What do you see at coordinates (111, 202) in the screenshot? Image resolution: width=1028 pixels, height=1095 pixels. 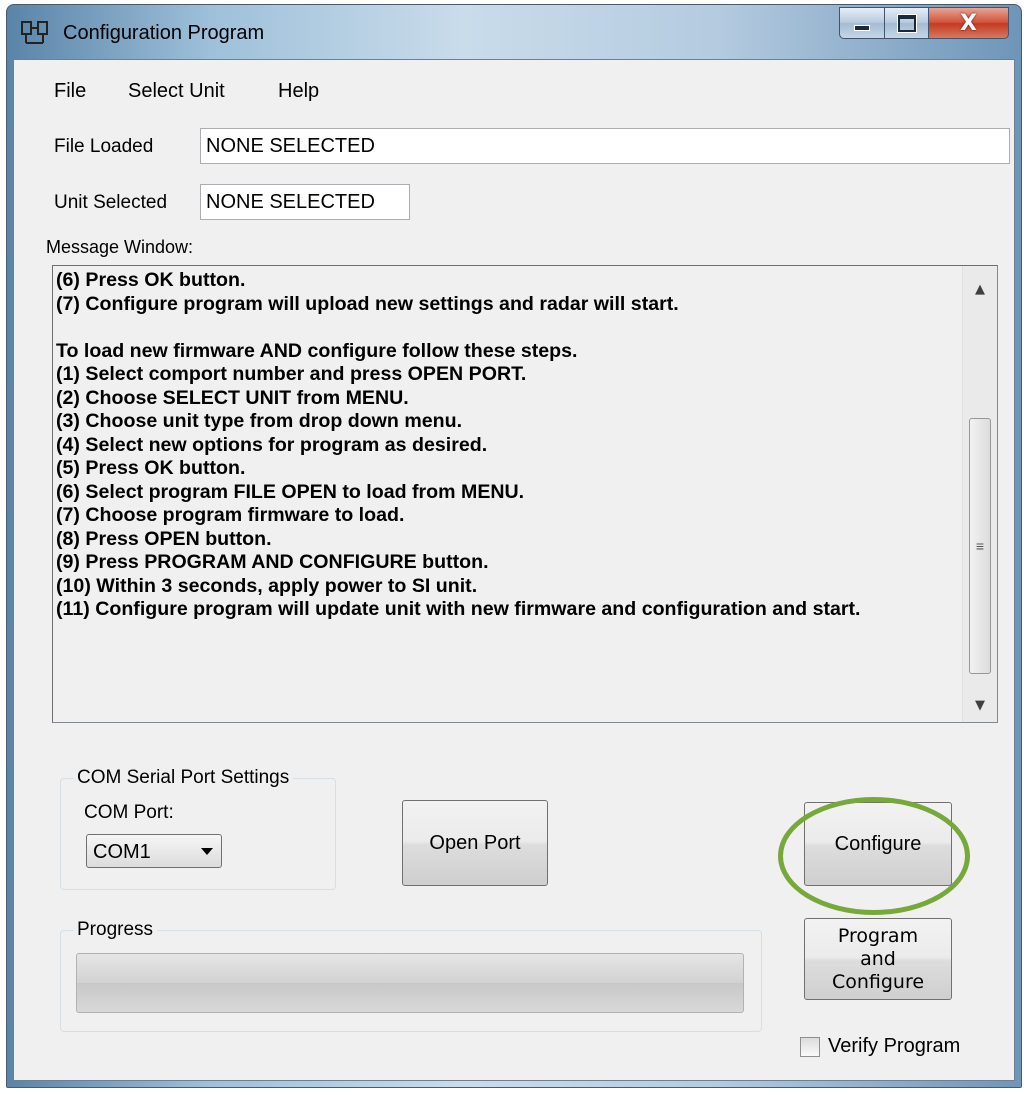 I see `unit-selected-label: Unit Selected` at bounding box center [111, 202].